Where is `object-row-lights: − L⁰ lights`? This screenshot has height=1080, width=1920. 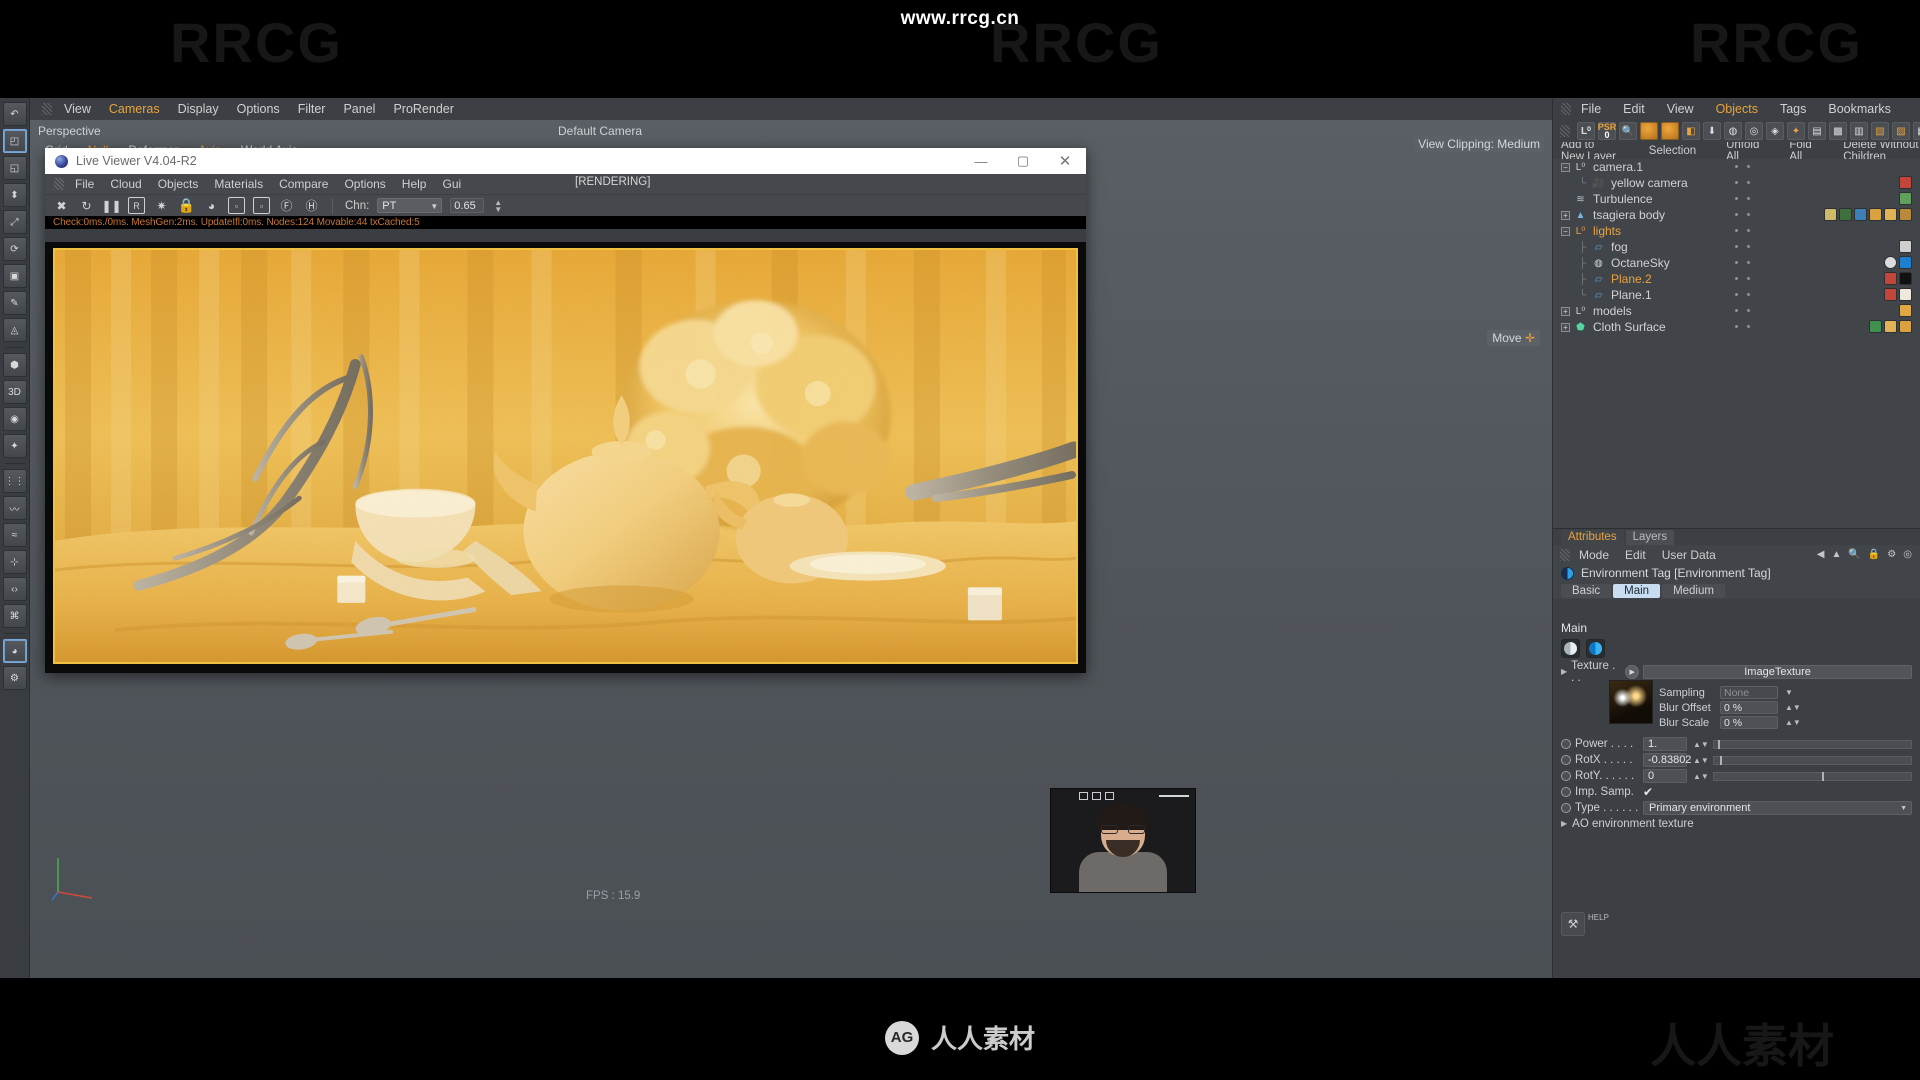 object-row-lights: − L⁰ lights is located at coordinates (1736, 231).